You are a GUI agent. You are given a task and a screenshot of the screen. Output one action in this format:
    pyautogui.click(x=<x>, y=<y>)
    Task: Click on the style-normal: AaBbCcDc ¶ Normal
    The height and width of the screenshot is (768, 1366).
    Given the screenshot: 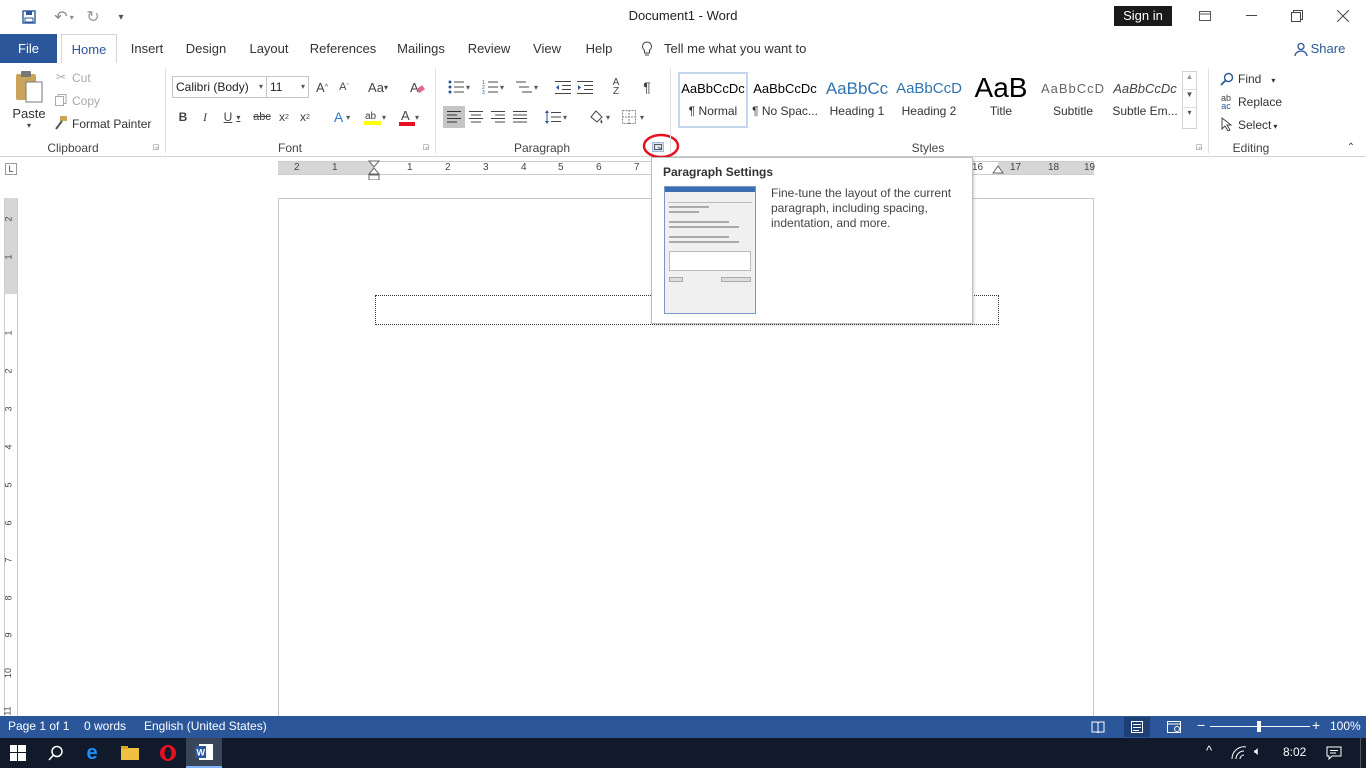 What is the action you would take?
    pyautogui.click(x=713, y=100)
    